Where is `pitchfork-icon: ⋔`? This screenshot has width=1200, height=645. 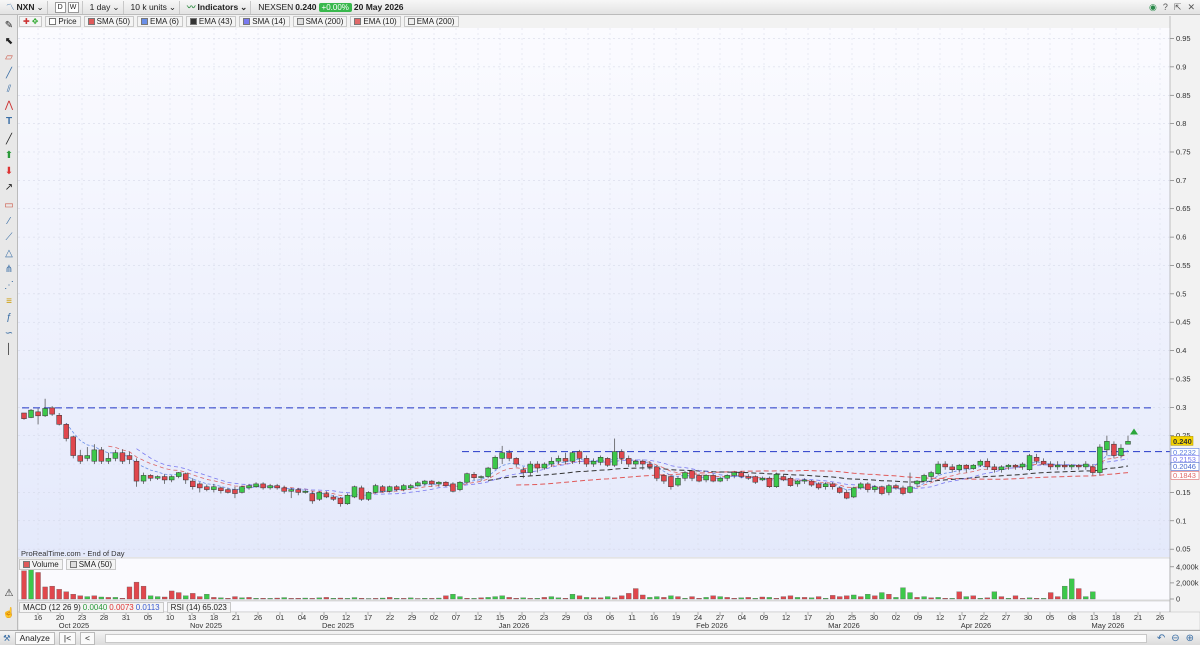
pitchfork-icon: ⋔ is located at coordinates (9, 269).